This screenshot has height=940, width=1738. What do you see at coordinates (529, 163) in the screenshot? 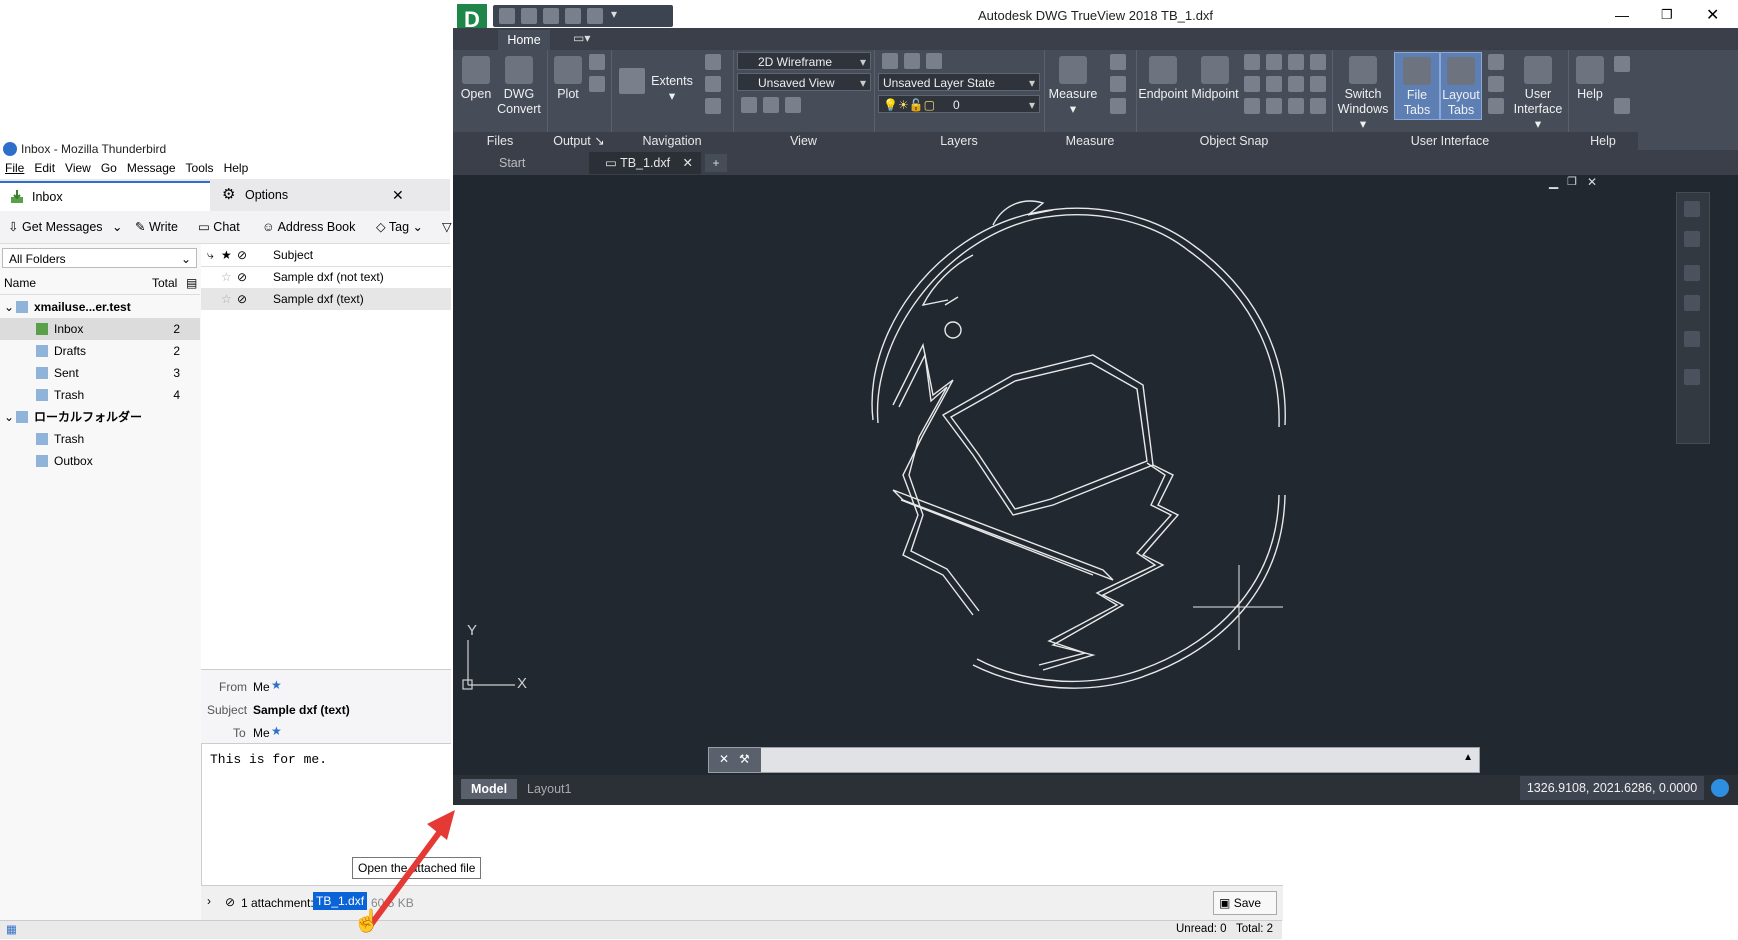
I see `file-tab-start: Start` at bounding box center [529, 163].